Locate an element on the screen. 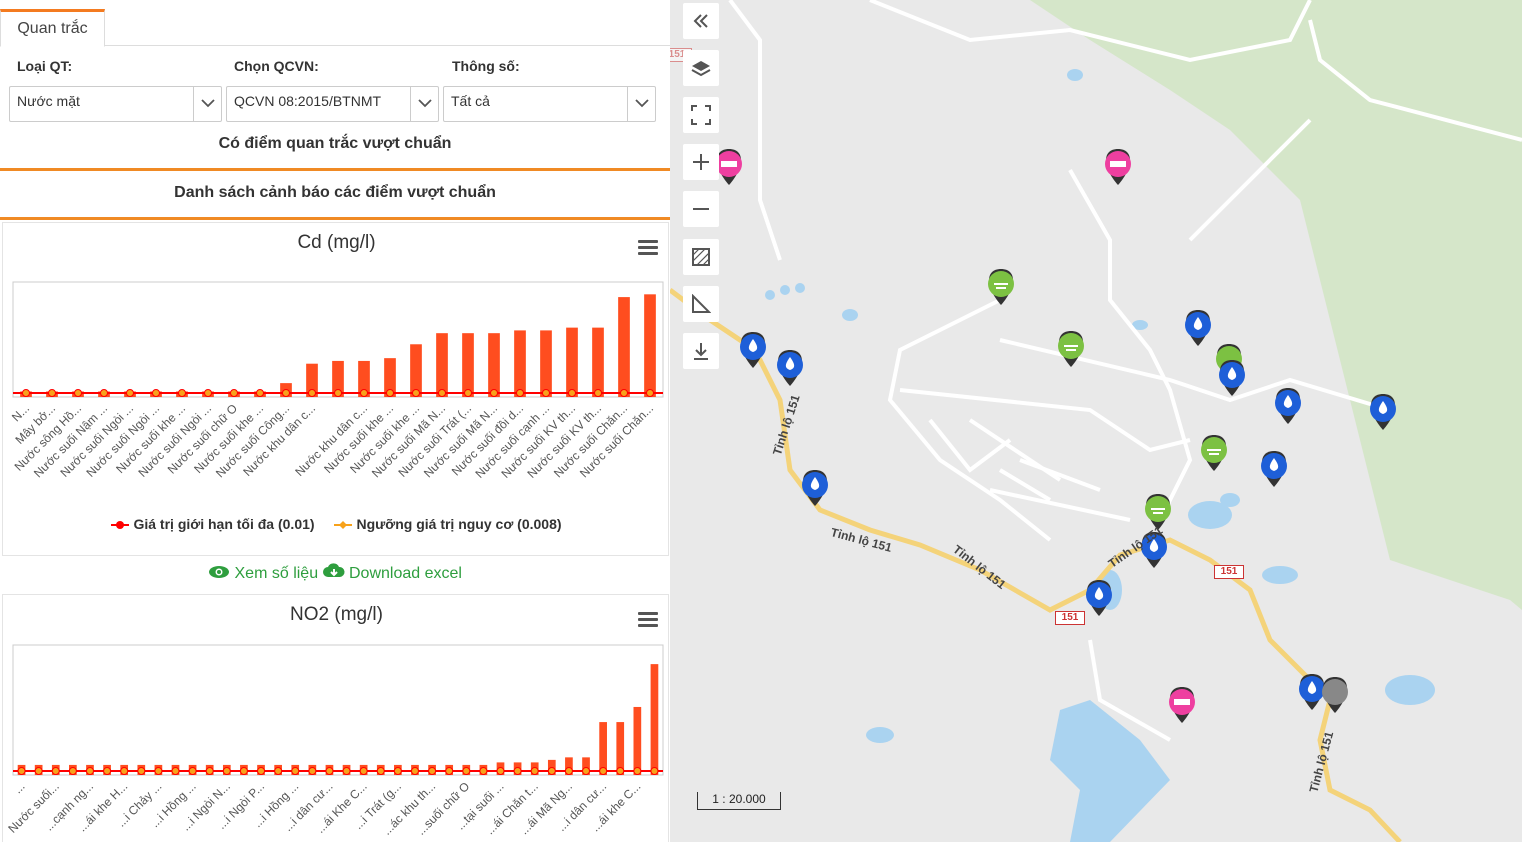  loai-qt-label: Loại QT: is located at coordinates (45, 66).